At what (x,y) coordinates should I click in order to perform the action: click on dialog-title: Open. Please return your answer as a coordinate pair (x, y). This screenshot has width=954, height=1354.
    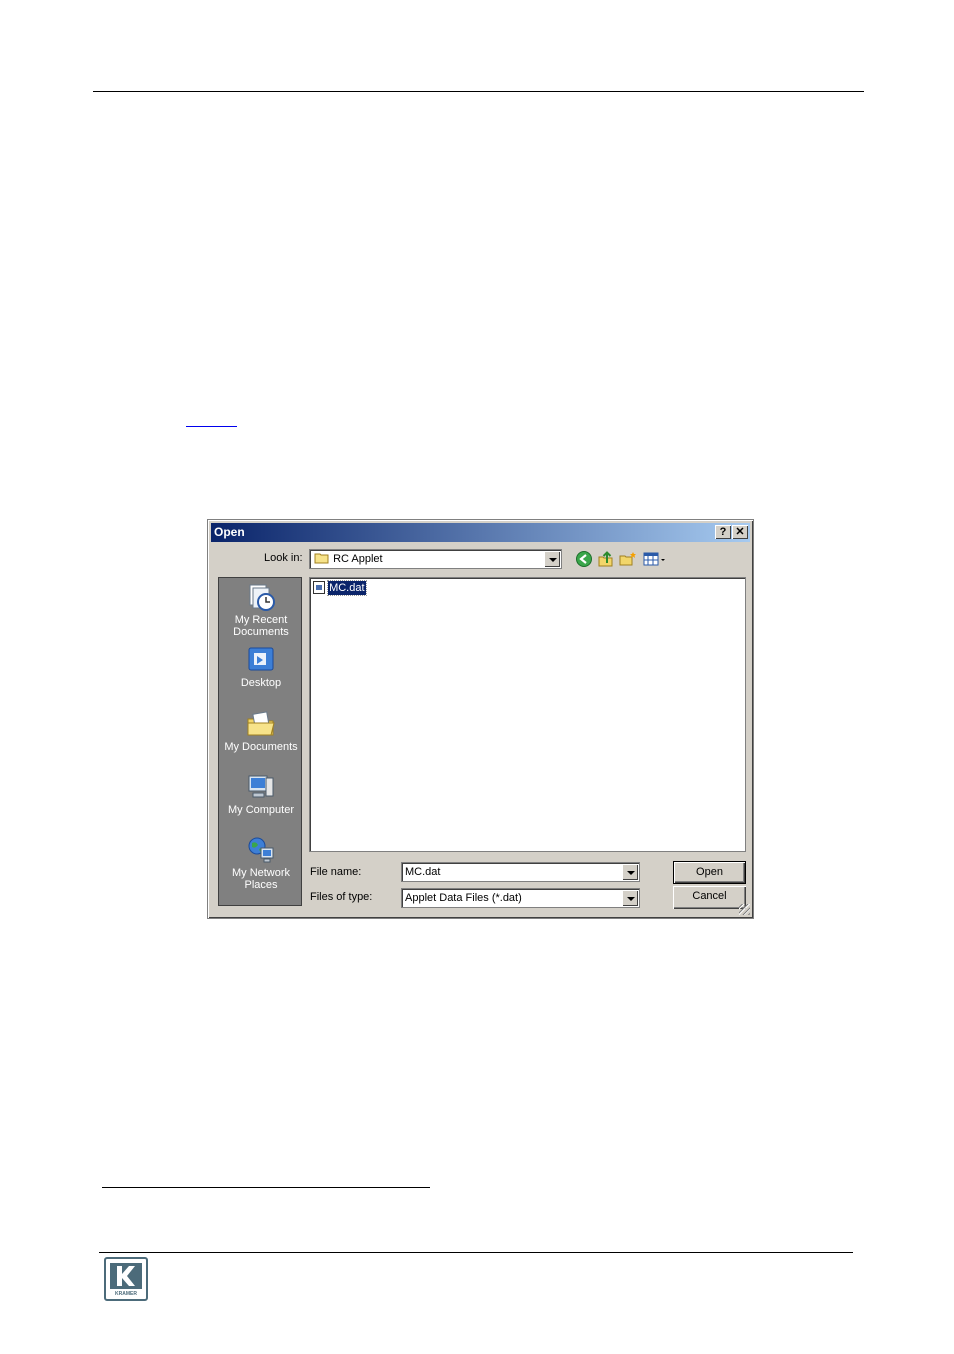
    Looking at the image, I should click on (229, 532).